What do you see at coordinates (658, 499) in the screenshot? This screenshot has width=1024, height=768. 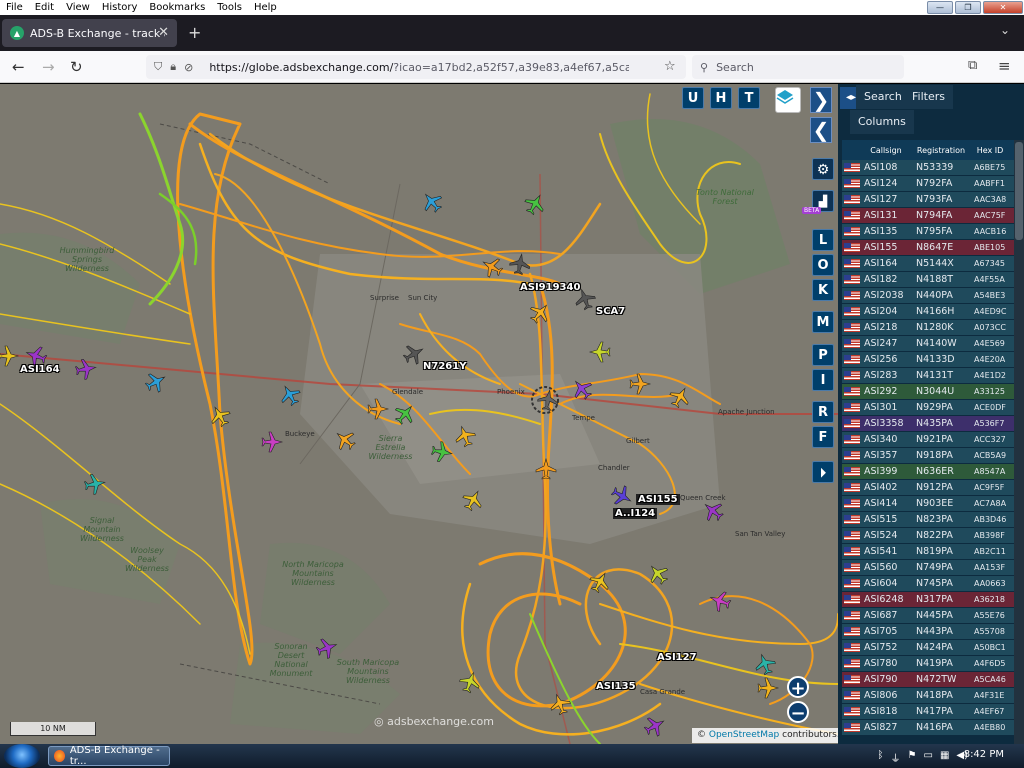 I see `aircraft-label-asi155: ASI155` at bounding box center [658, 499].